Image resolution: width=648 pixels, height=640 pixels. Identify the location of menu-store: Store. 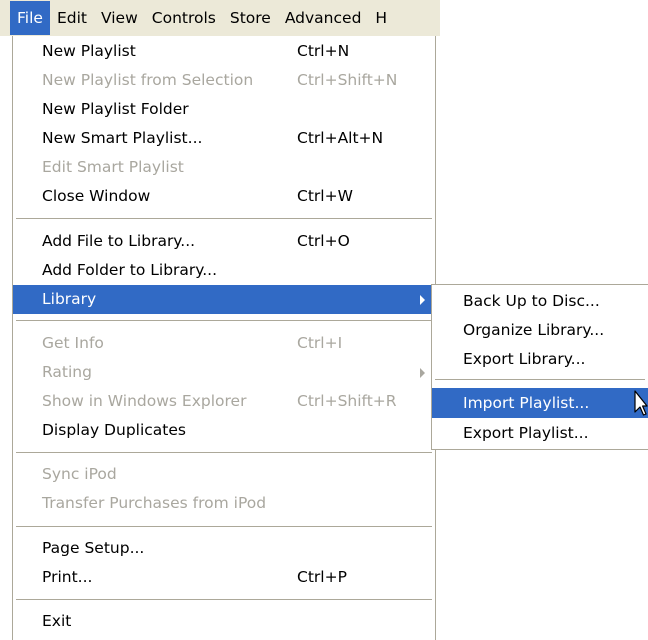
(250, 18).